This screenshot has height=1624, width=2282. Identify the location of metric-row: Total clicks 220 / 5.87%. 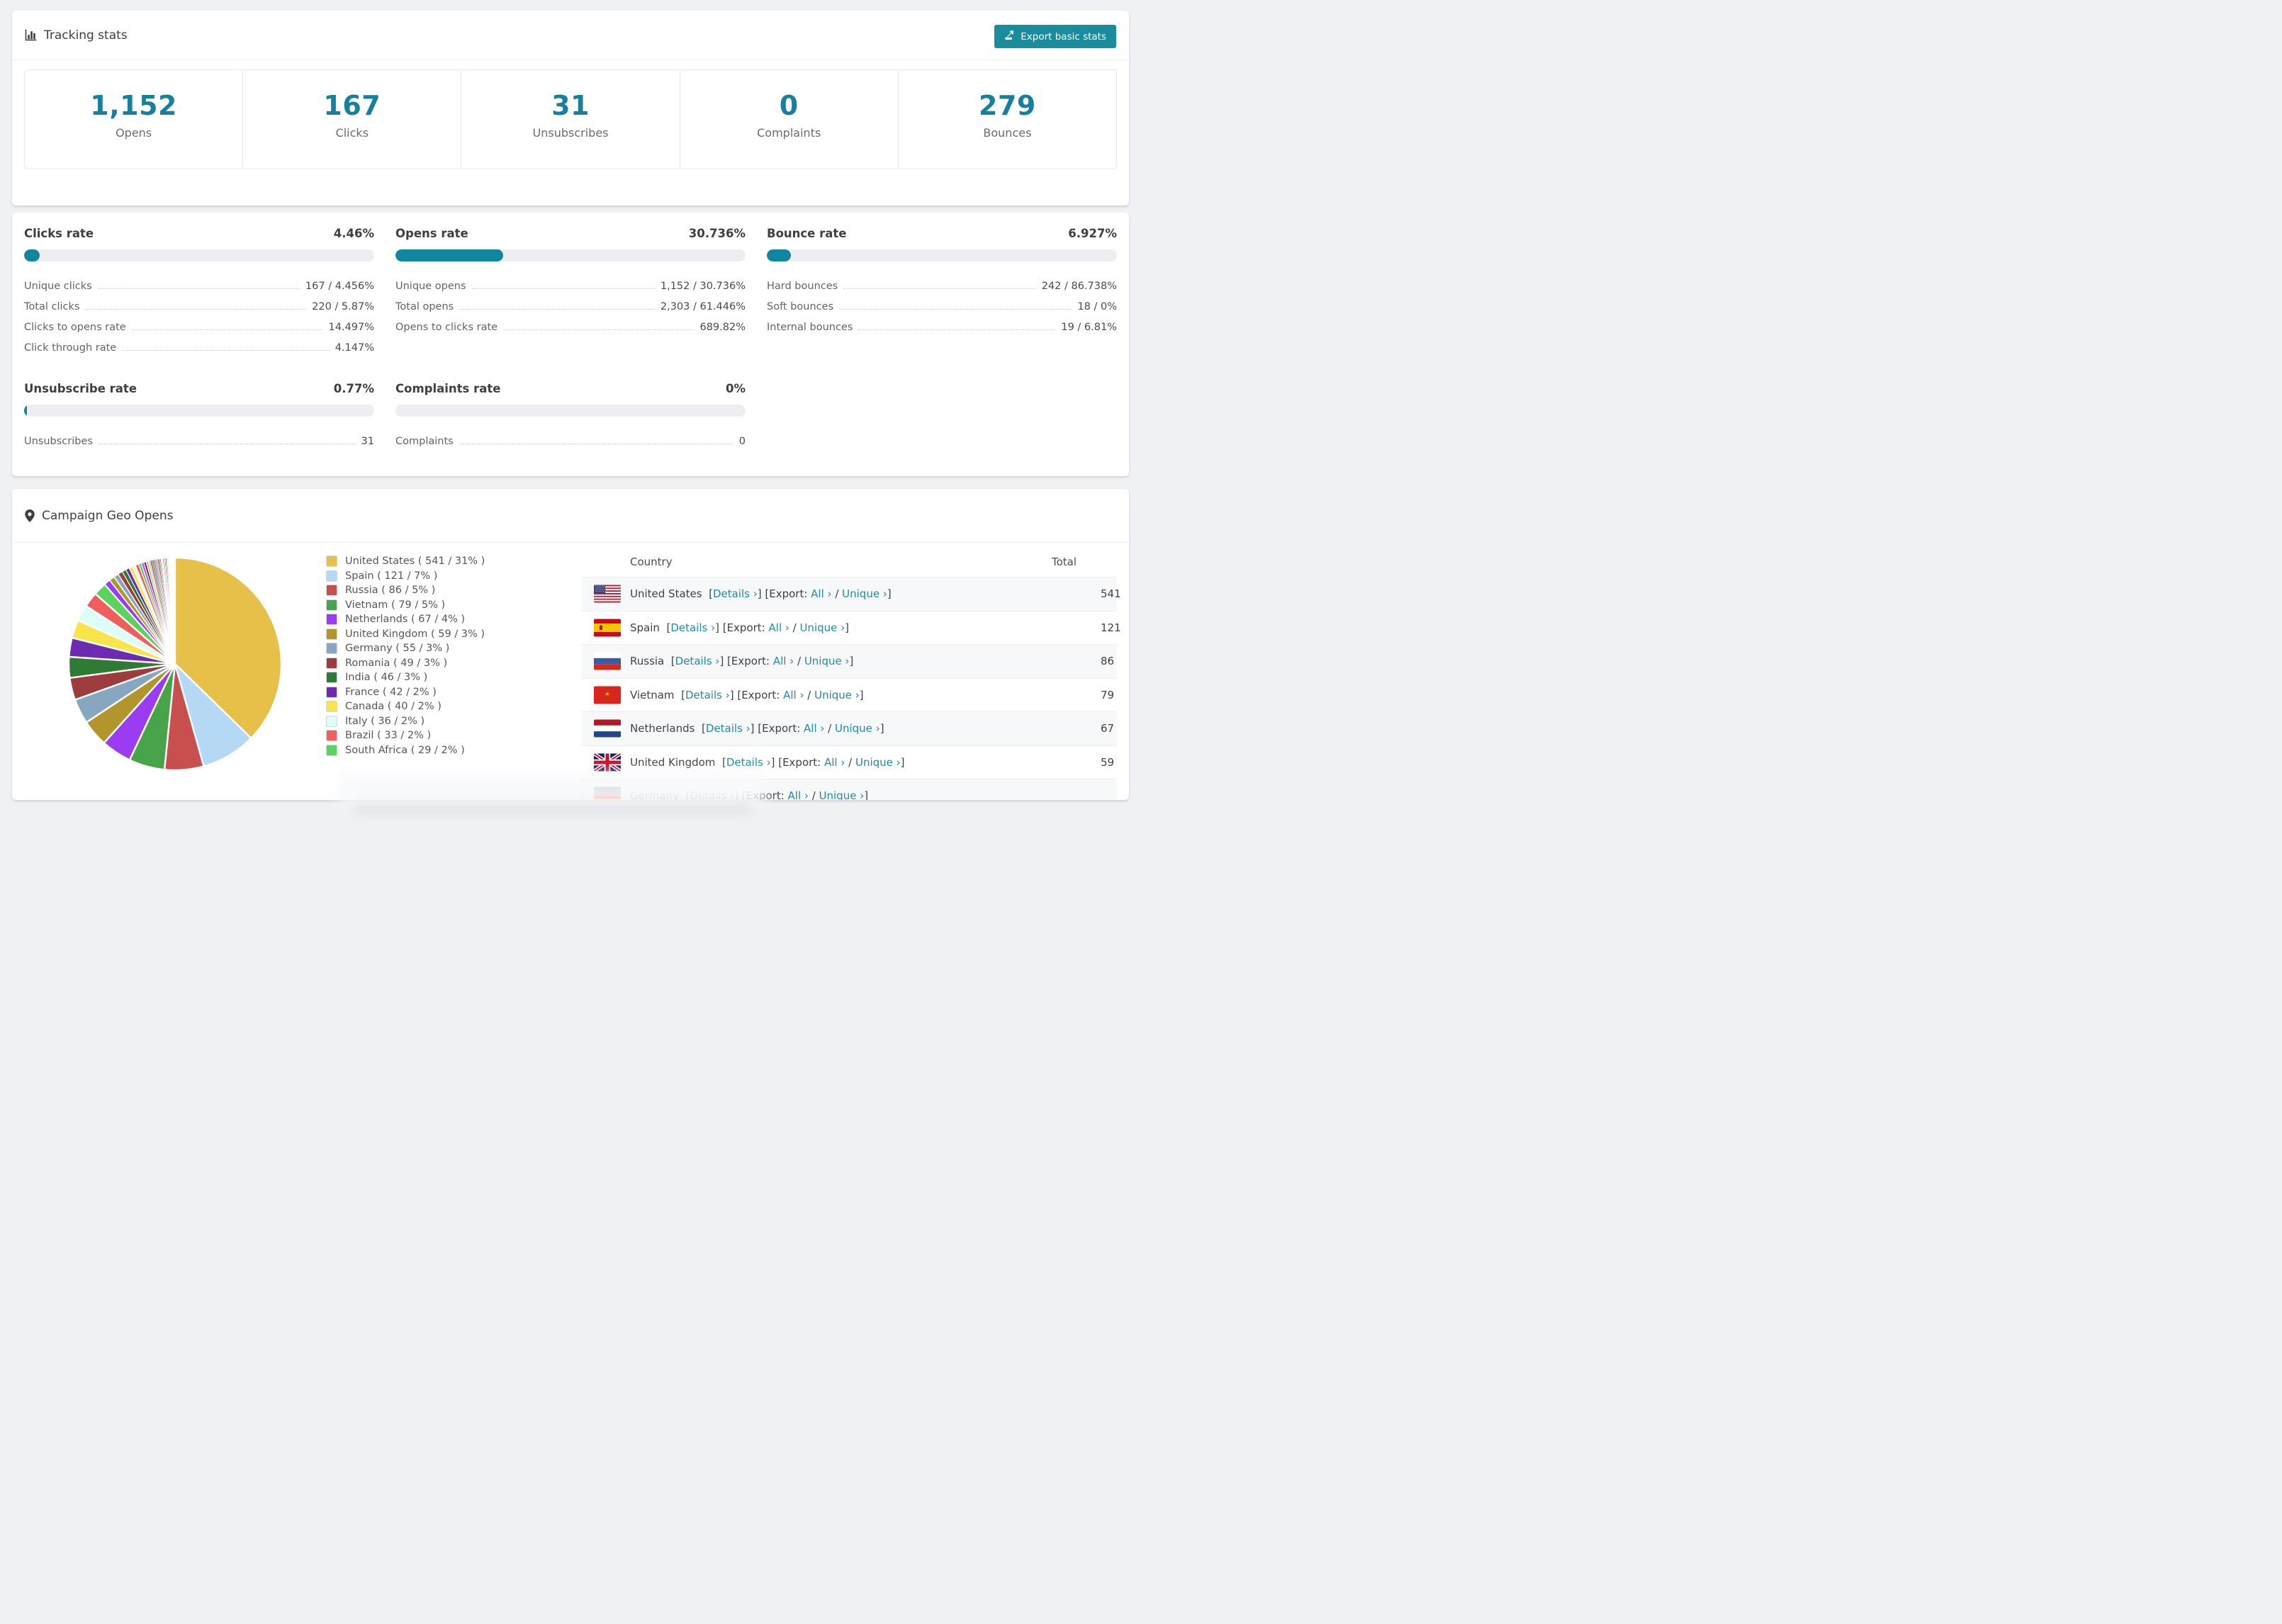
(199, 302).